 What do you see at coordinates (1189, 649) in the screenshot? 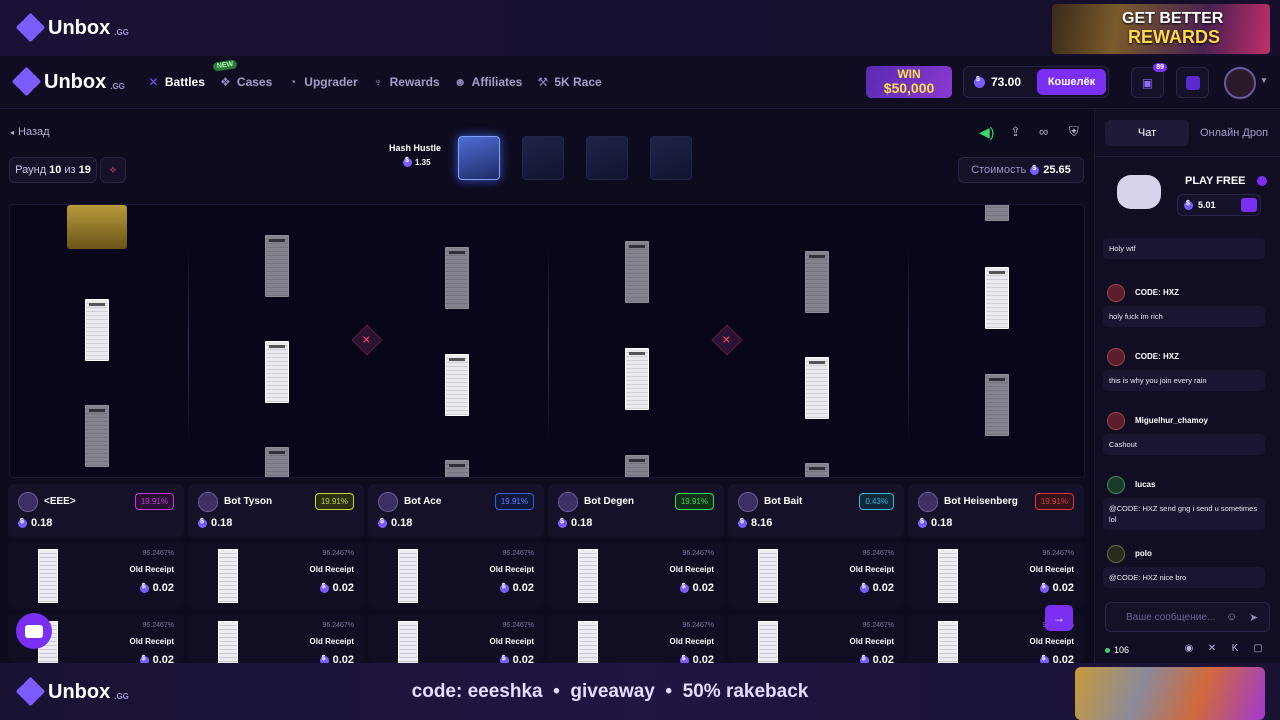
I see `discord-icon: ◉` at bounding box center [1189, 649].